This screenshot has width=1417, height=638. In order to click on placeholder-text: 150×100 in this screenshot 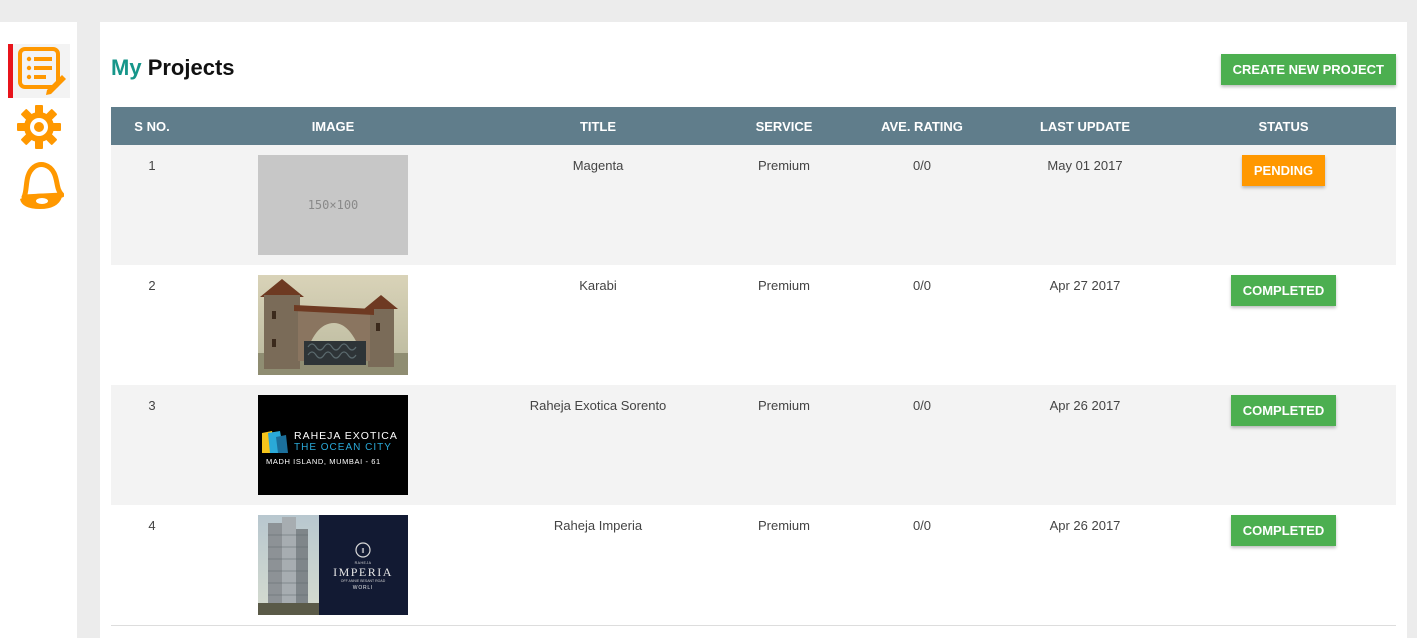, I will do `click(333, 205)`.